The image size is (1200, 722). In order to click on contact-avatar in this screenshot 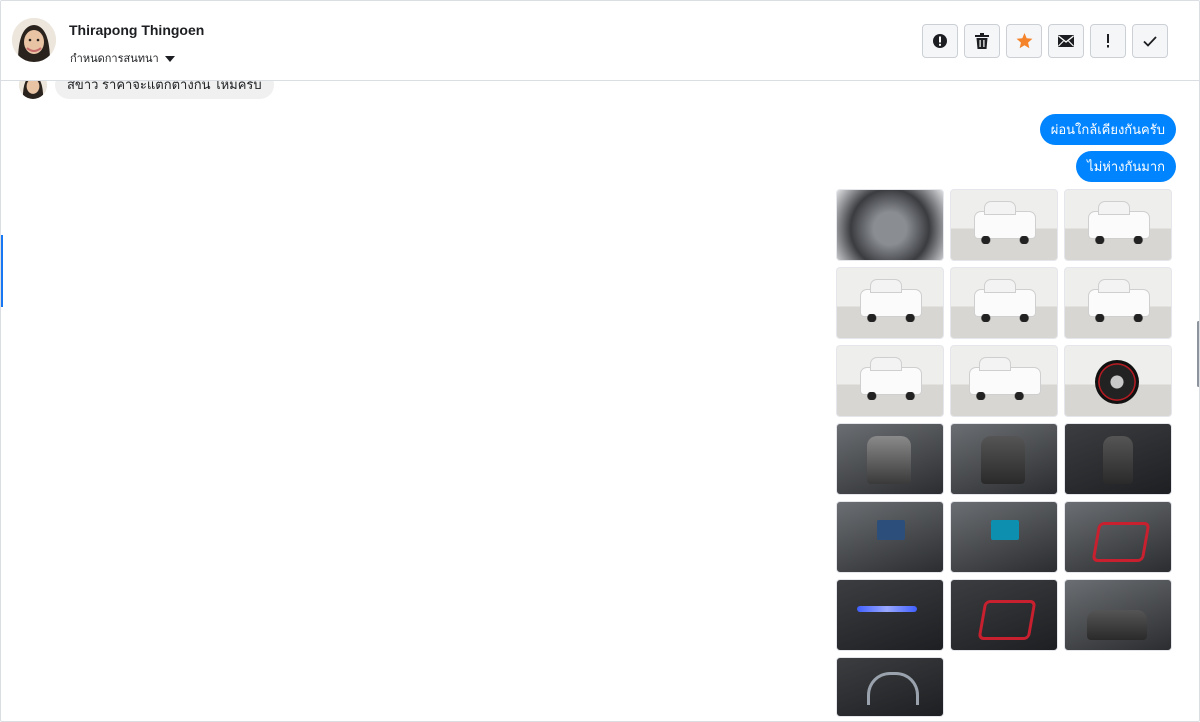, I will do `click(34, 40)`.